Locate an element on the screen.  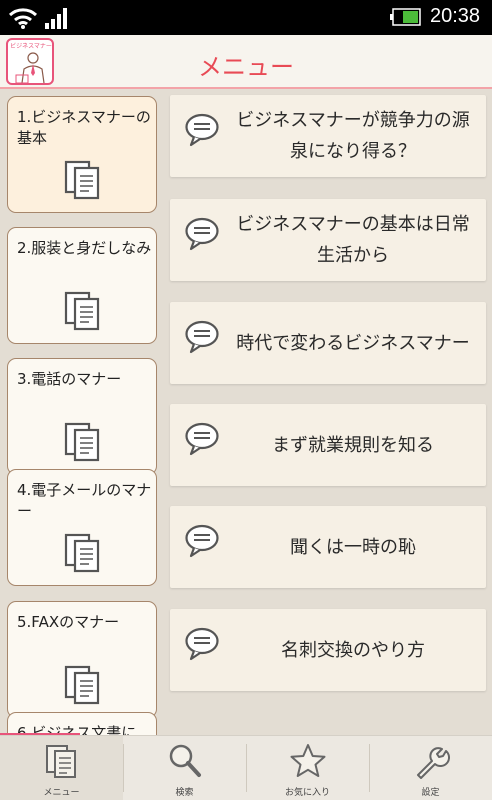
article-item-6: 名刺交換のやり方 is located at coordinates (328, 650).